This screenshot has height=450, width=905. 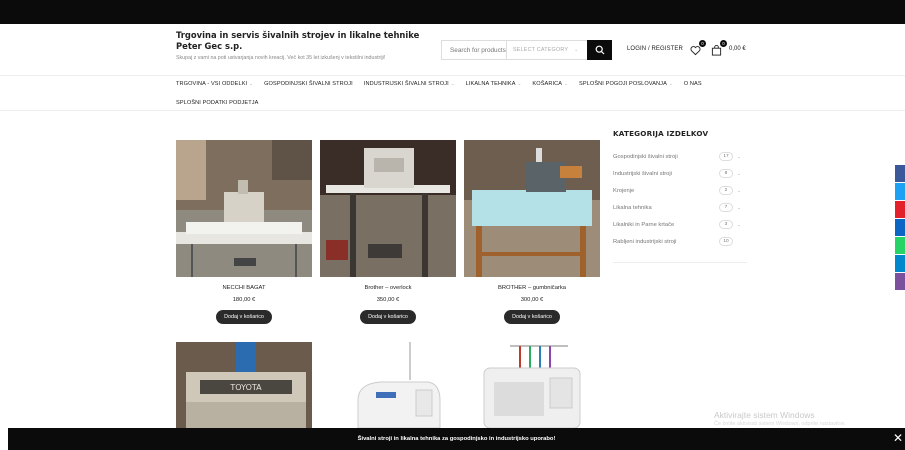 What do you see at coordinates (626, 84) in the screenshot?
I see `nav-item-pogoji: SPLOŠNI POGOJI POSLOVANJA ⌄` at bounding box center [626, 84].